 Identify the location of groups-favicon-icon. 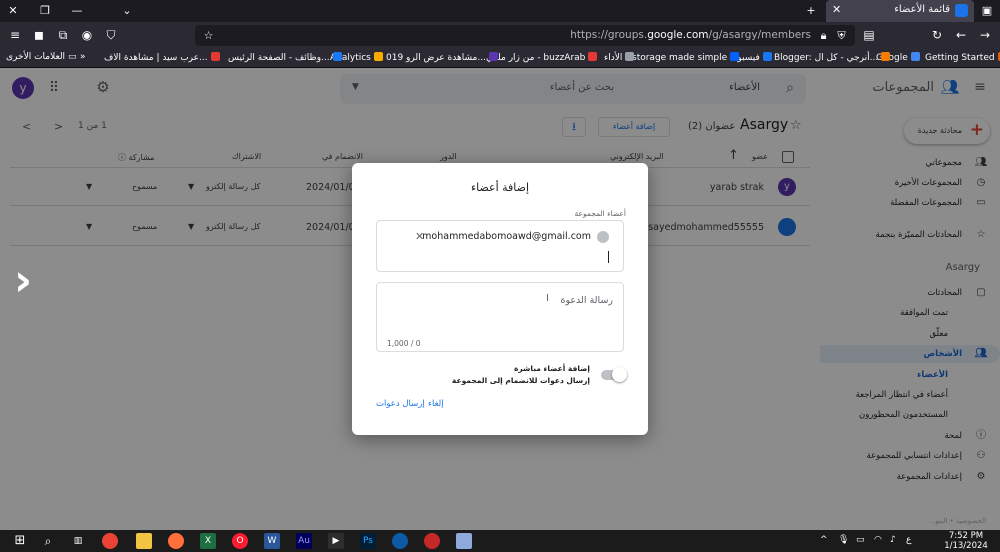
(961, 10).